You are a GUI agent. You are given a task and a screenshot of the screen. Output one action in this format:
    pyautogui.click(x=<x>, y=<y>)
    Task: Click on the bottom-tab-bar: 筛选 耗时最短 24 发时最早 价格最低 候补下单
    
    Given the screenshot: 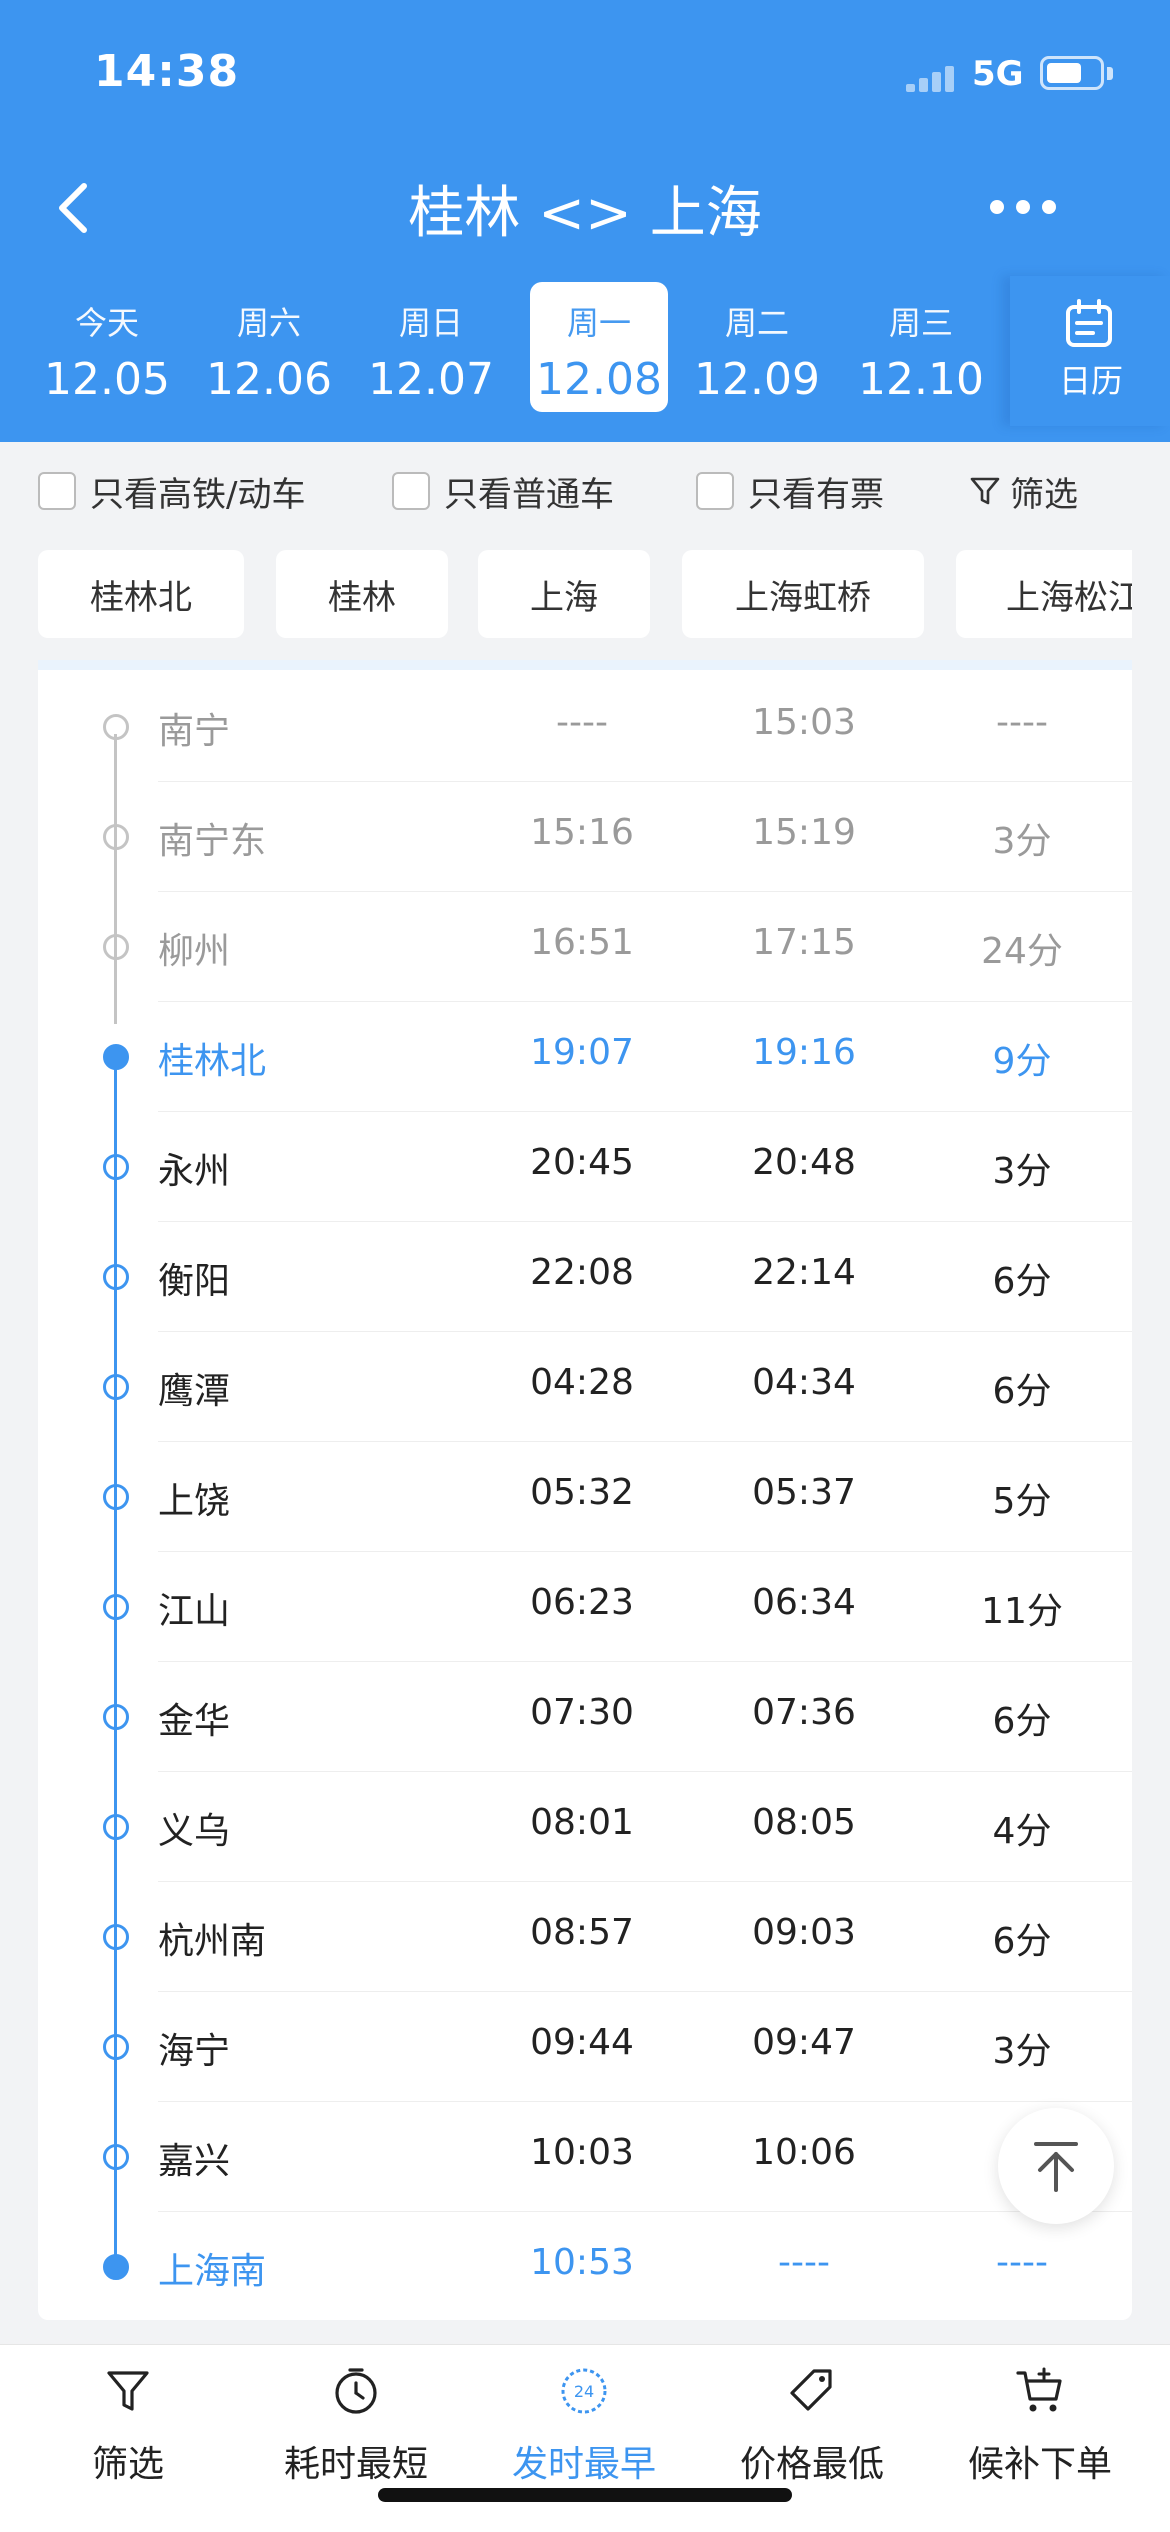 What is the action you would take?
    pyautogui.click(x=585, y=2438)
    